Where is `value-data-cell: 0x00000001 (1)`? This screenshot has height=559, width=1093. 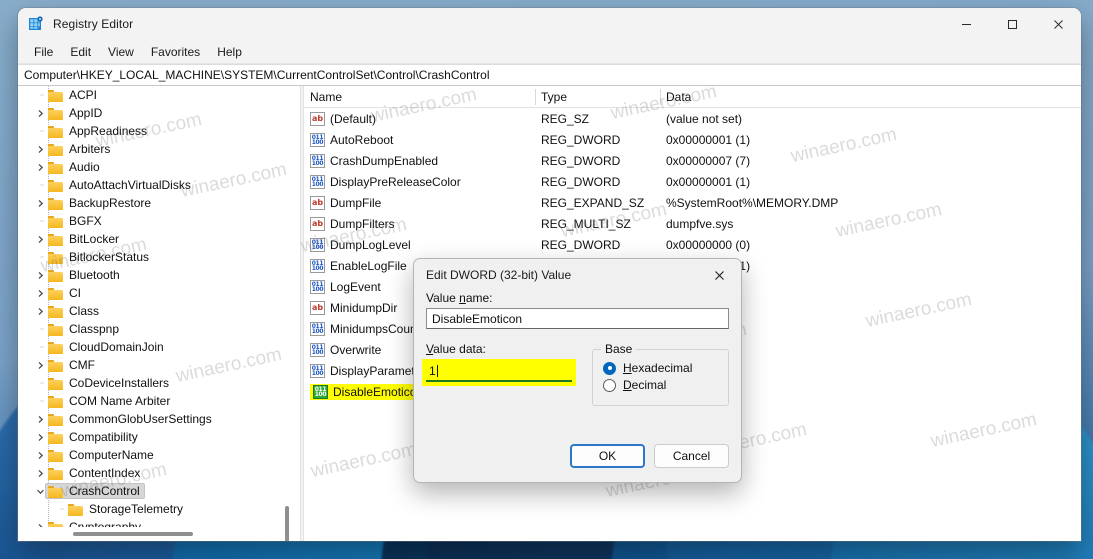
value-data-cell: 0x00000001 (1) is located at coordinates (708, 139).